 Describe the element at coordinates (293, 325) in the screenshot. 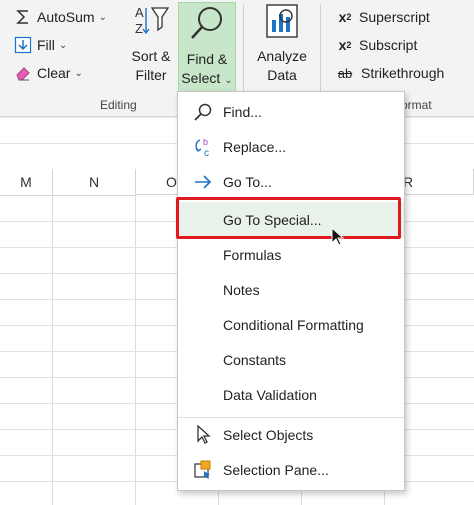

I see `menu-item-label: Conditional Formatting` at that location.